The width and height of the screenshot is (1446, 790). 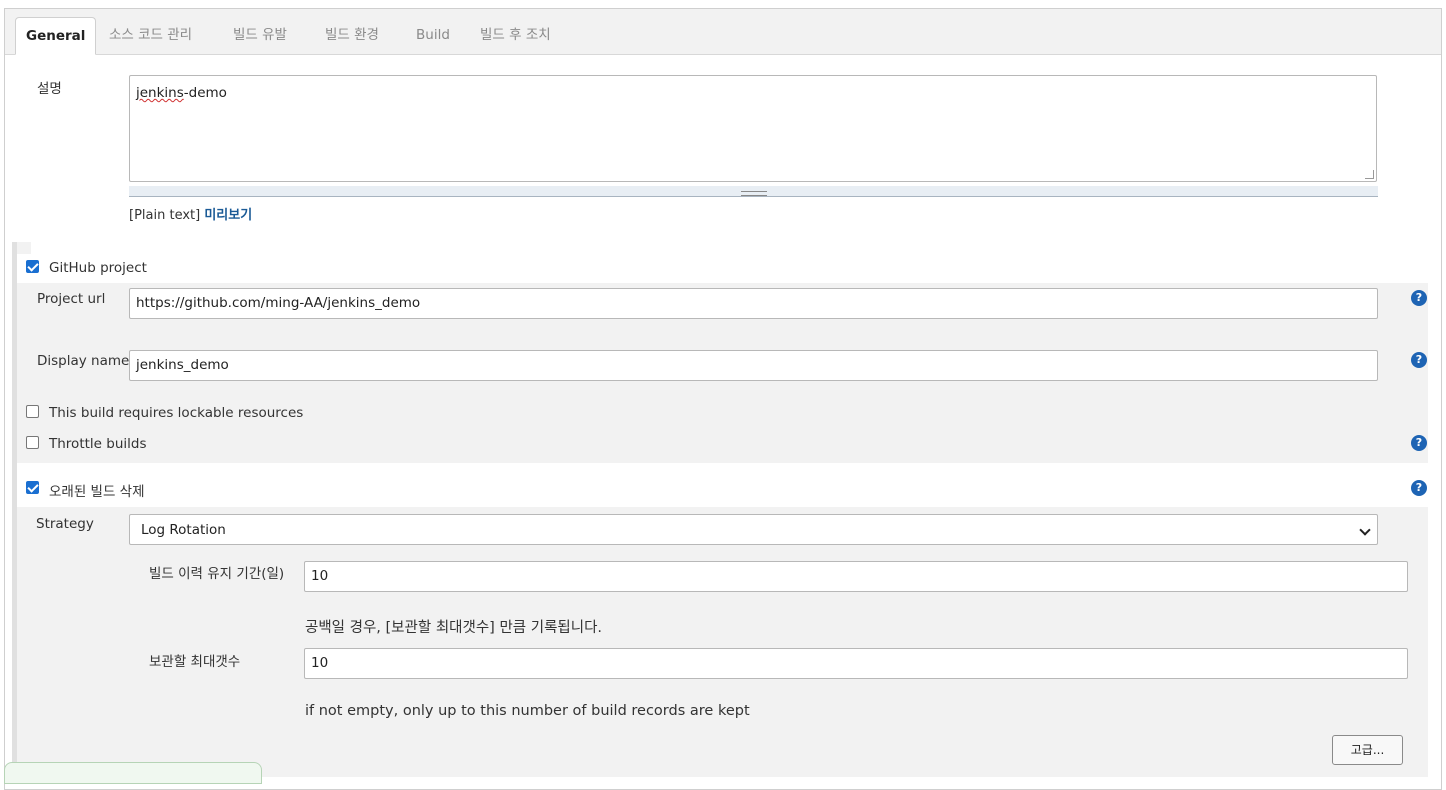 I want to click on tab-build-triggers: 빌드 유발, so click(x=260, y=35).